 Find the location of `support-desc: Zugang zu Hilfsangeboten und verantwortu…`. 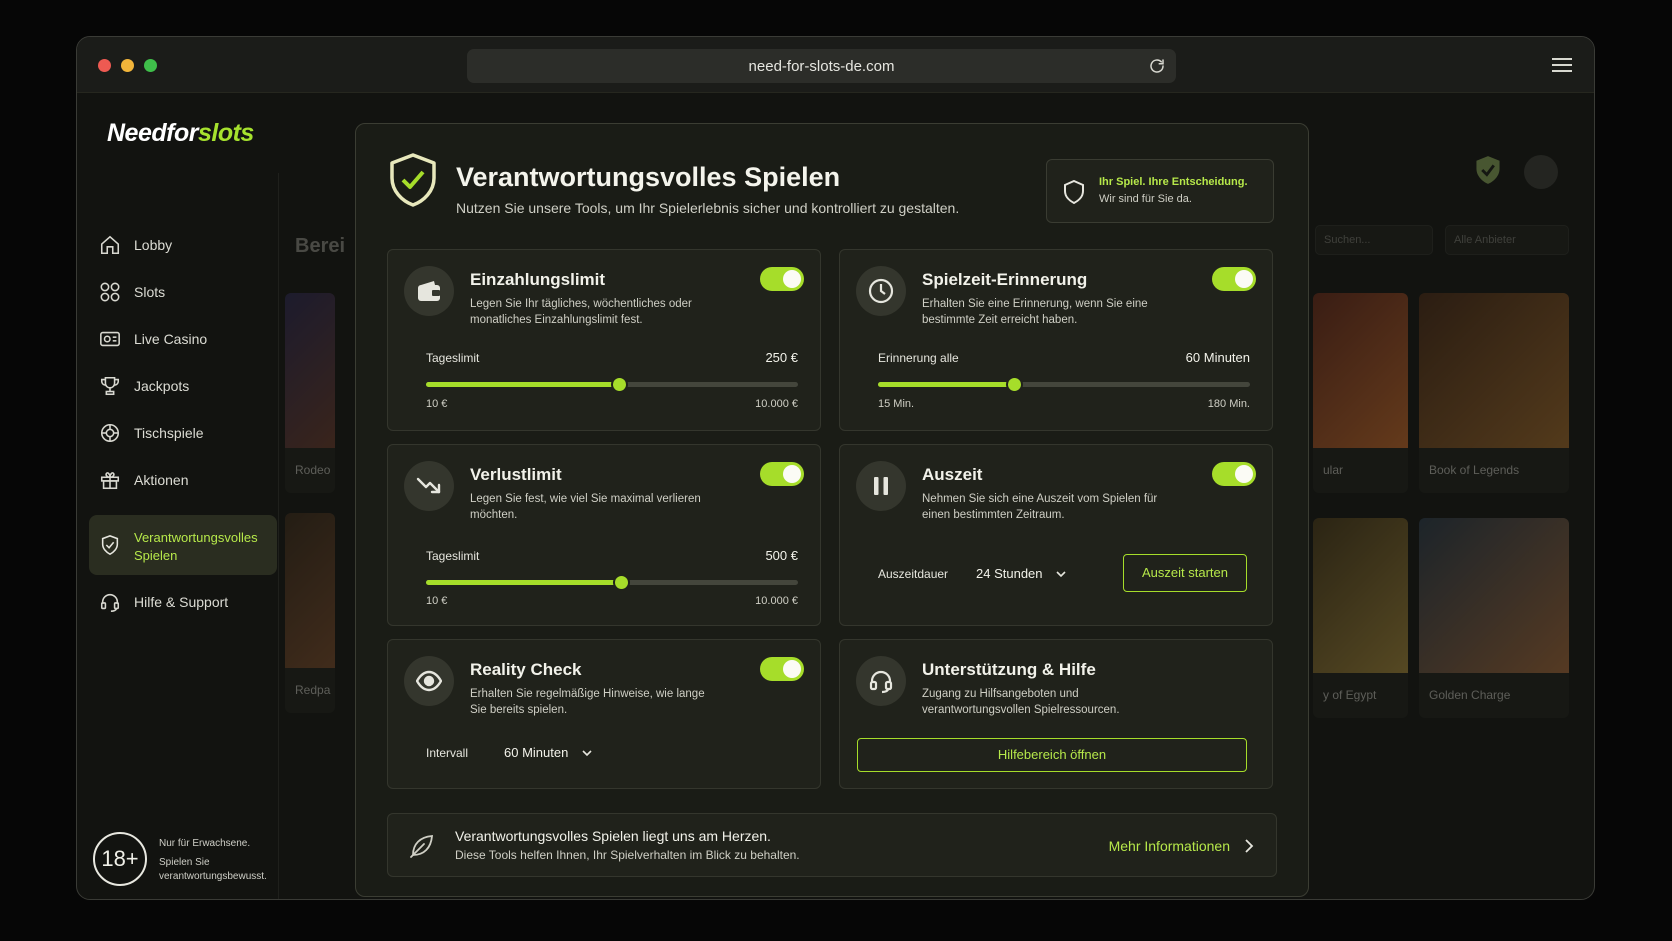

support-desc: Zugang zu Hilfsangeboten und verantwortu… is located at coordinates (1021, 702).